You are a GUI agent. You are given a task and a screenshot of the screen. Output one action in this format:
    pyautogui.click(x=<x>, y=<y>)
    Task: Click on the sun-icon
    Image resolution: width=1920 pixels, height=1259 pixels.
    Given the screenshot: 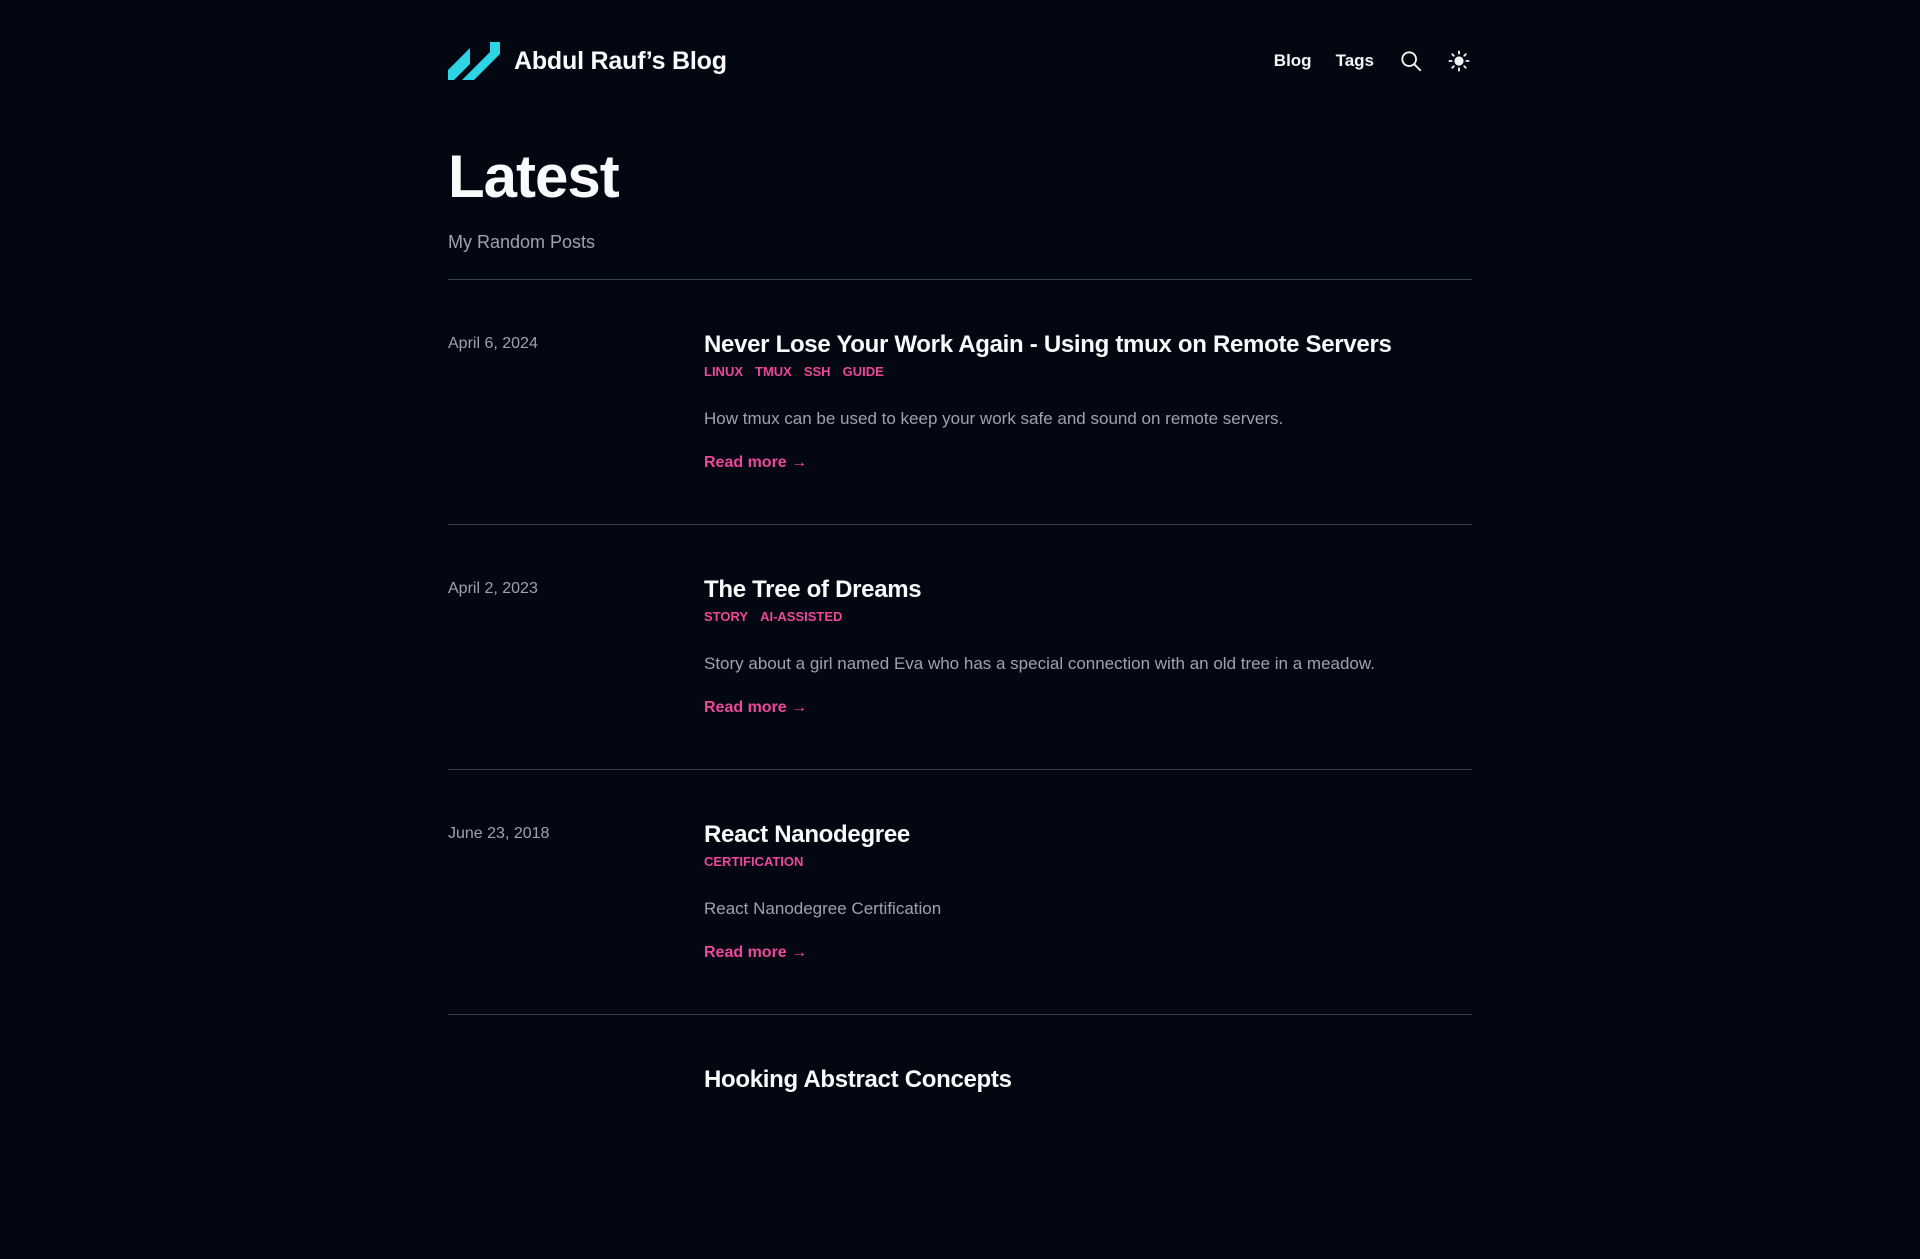 What is the action you would take?
    pyautogui.click(x=1459, y=61)
    